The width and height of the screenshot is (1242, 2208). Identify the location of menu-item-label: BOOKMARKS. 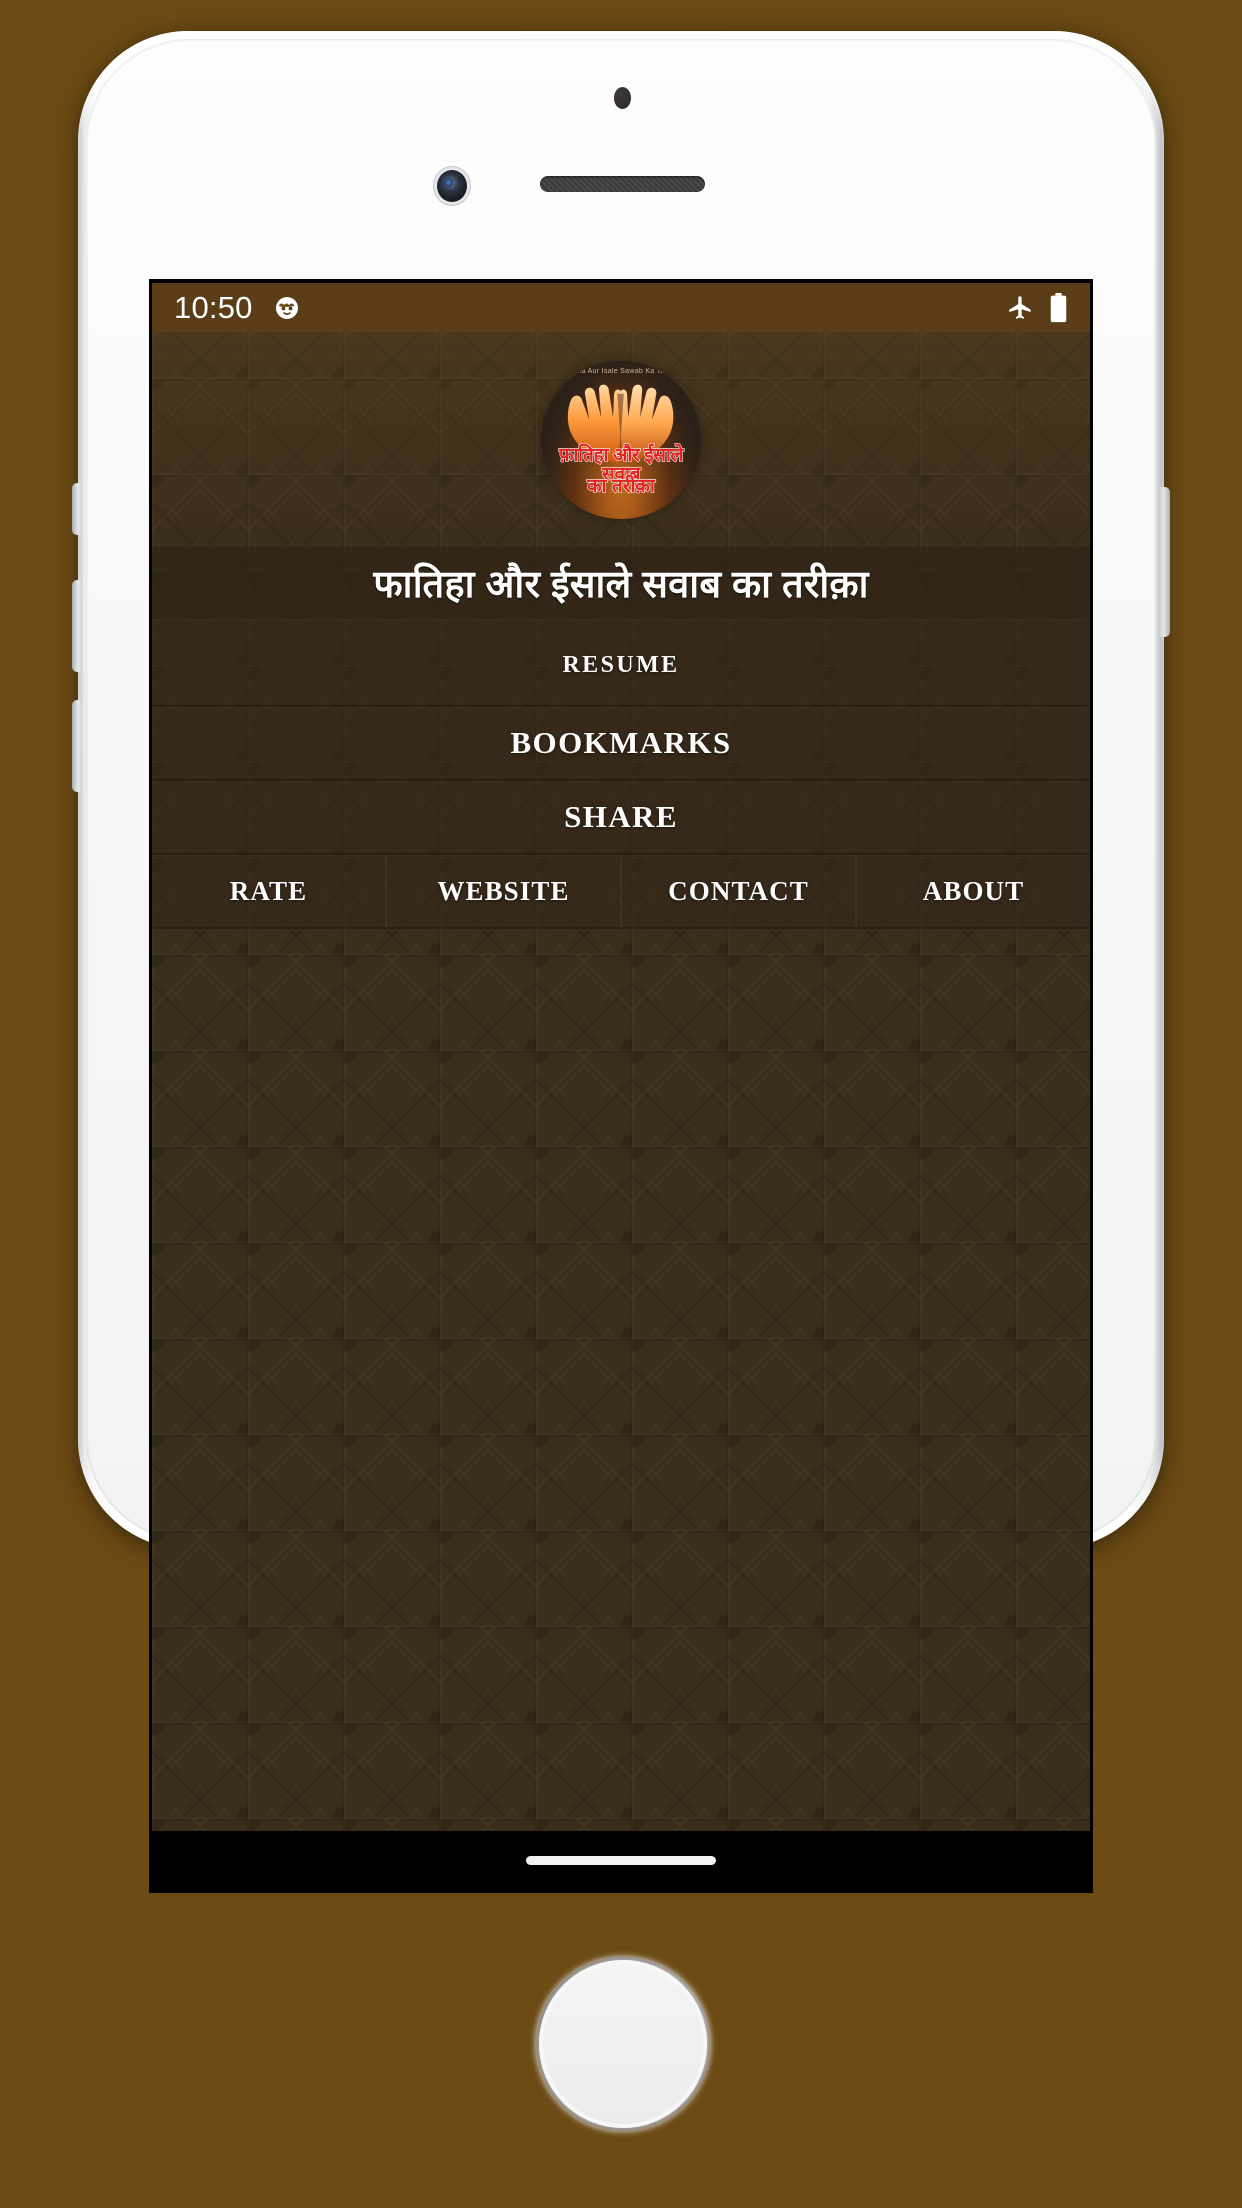
(621, 742).